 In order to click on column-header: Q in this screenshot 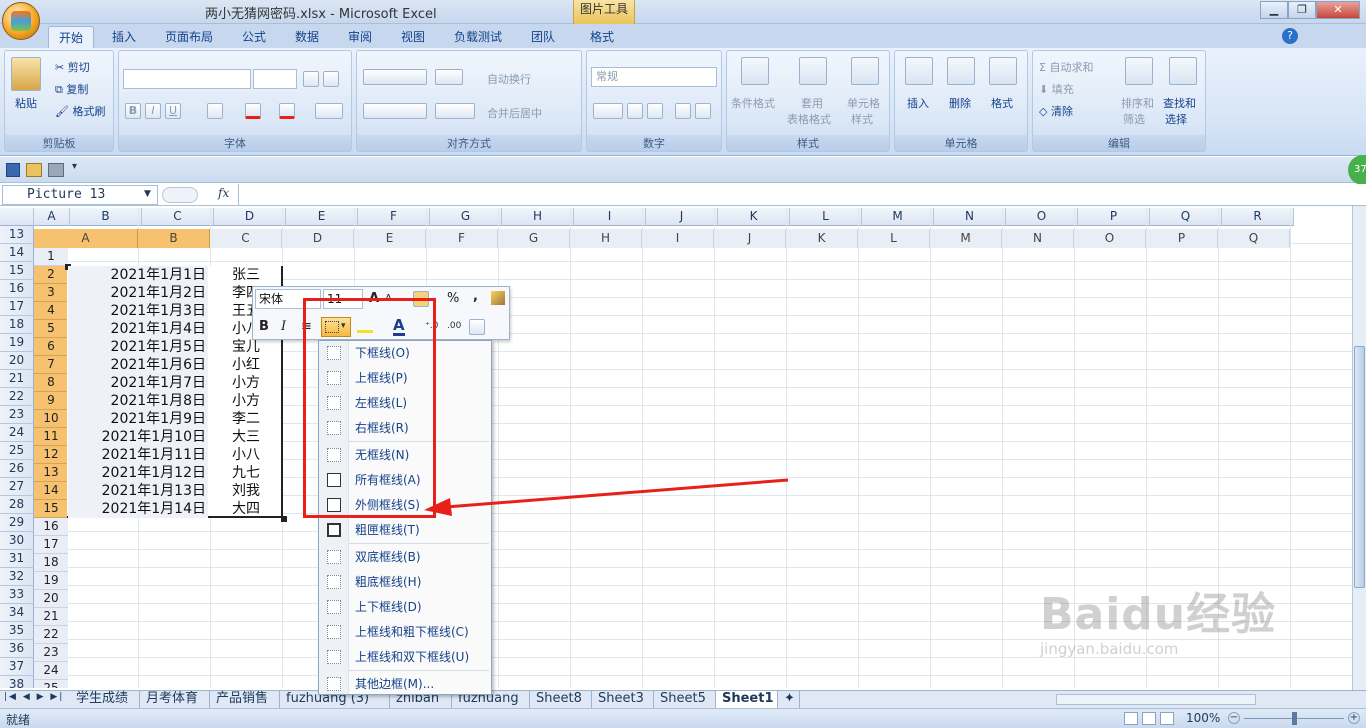, I will do `click(1186, 217)`.